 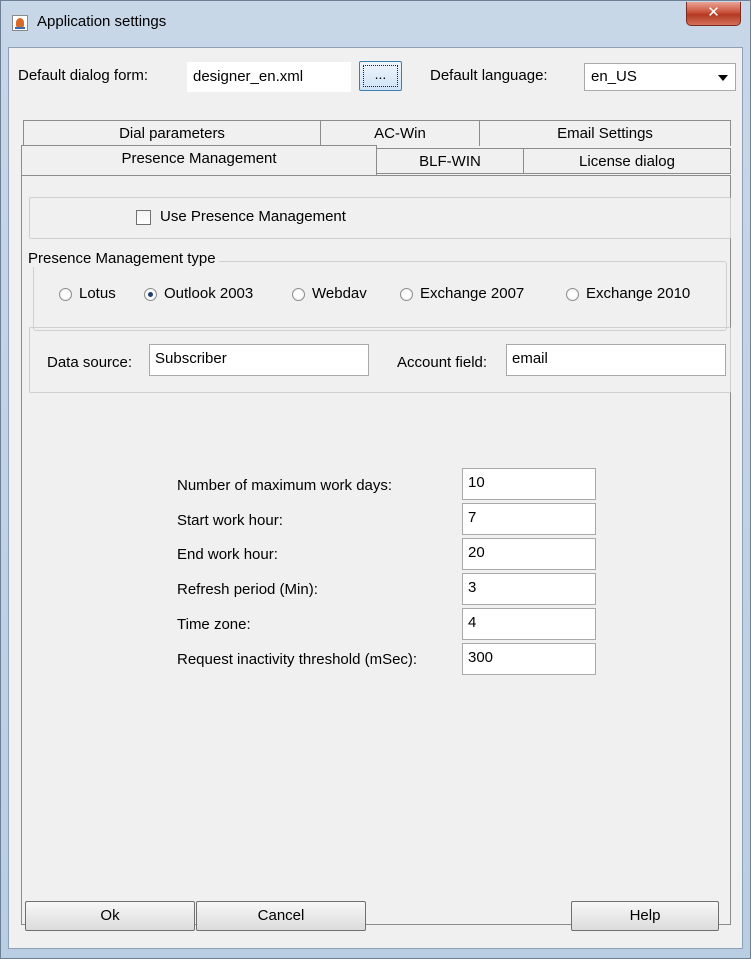 What do you see at coordinates (450, 161) in the screenshot?
I see `tab-blf-win: BLF-WIN` at bounding box center [450, 161].